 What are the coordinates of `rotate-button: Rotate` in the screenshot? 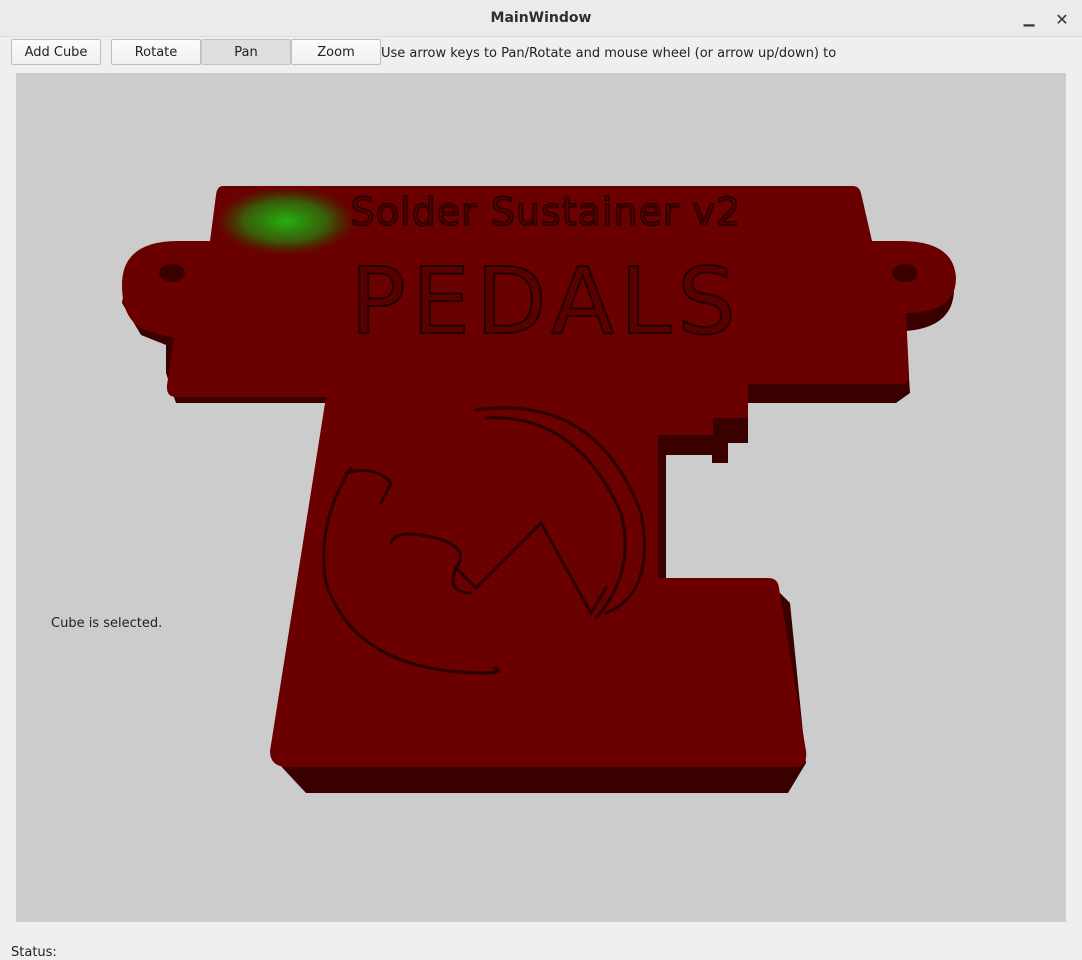 It's located at (156, 52).